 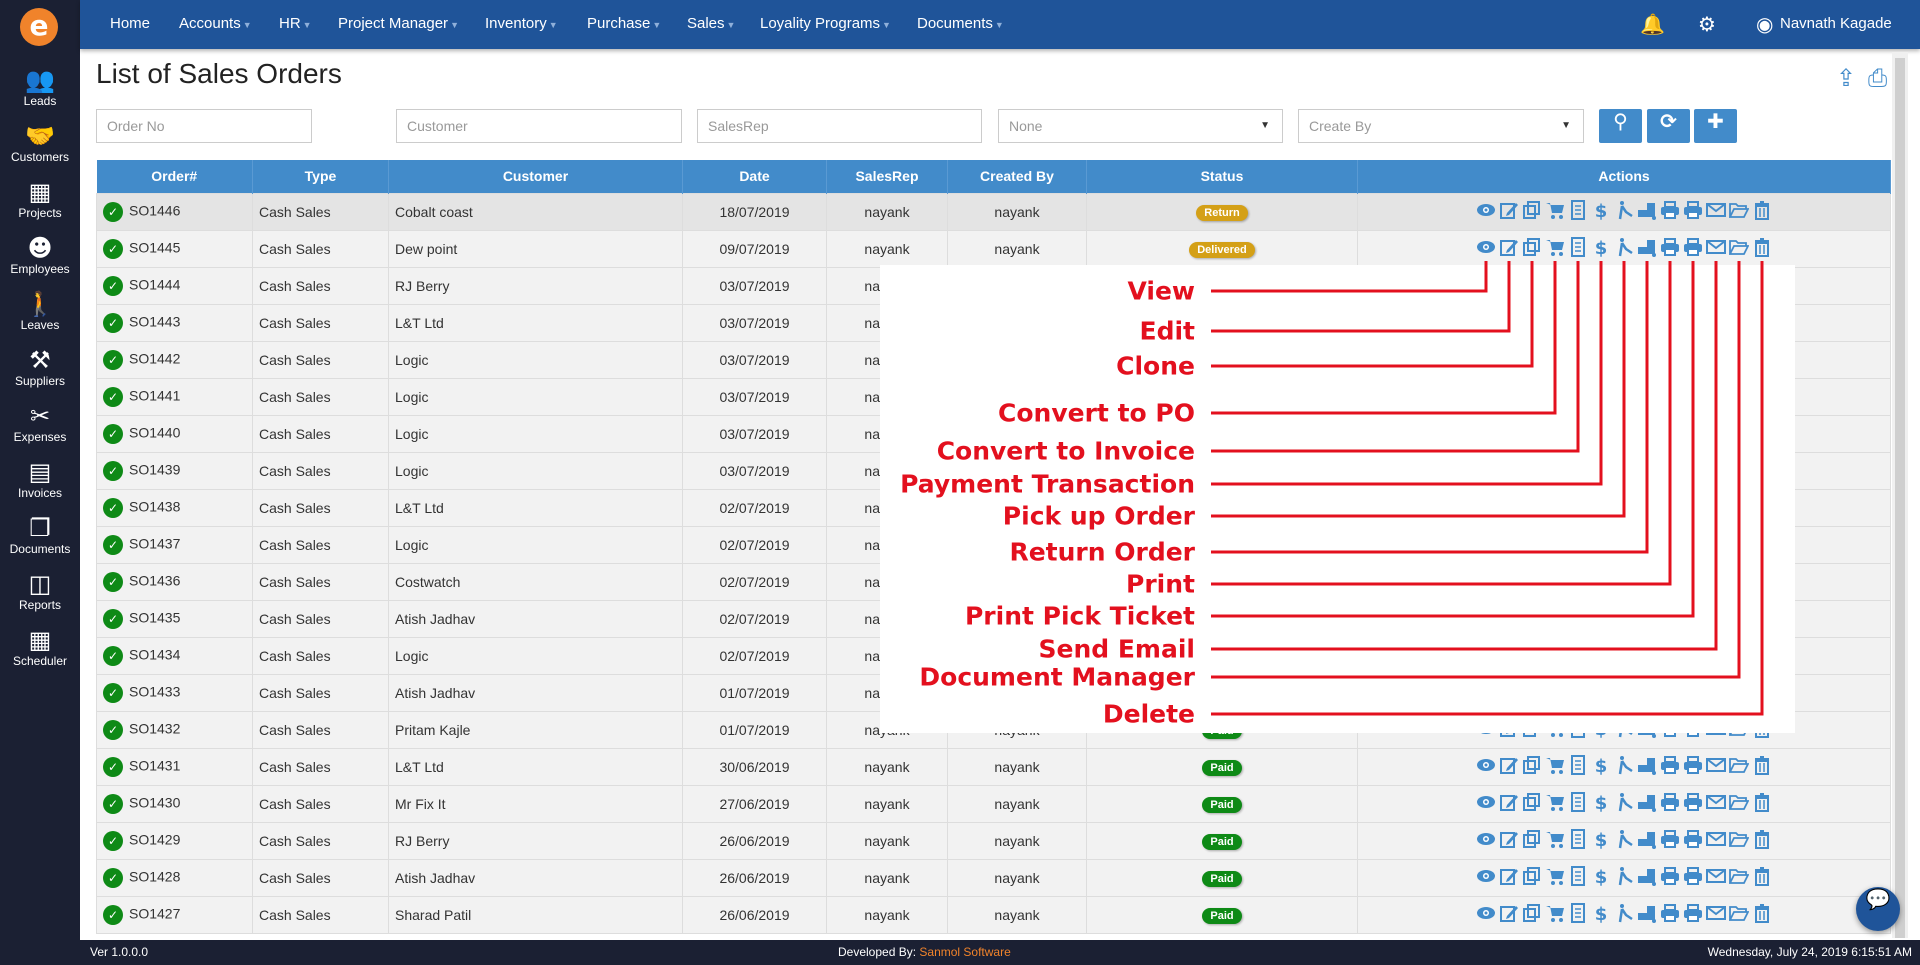 I want to click on nav-home: Home, so click(x=130, y=23).